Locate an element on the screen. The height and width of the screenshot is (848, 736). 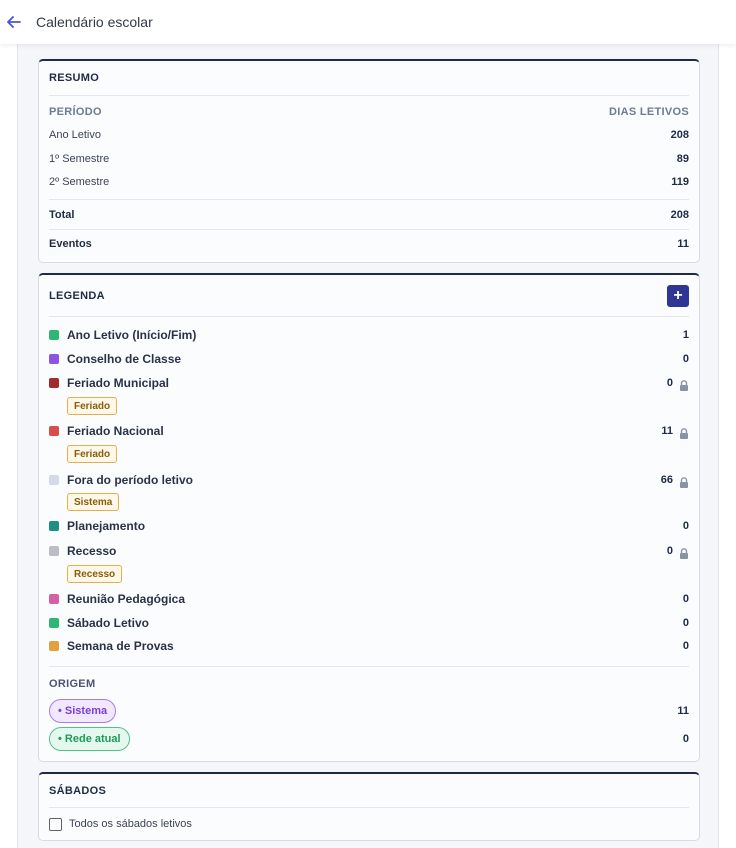
eventos-value: 11 is located at coordinates (683, 244).